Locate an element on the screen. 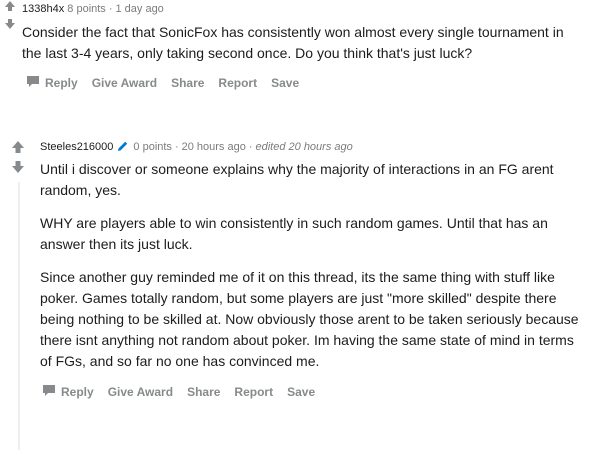 The width and height of the screenshot is (597, 451). comment-age: 1 day ago is located at coordinates (139, 9).